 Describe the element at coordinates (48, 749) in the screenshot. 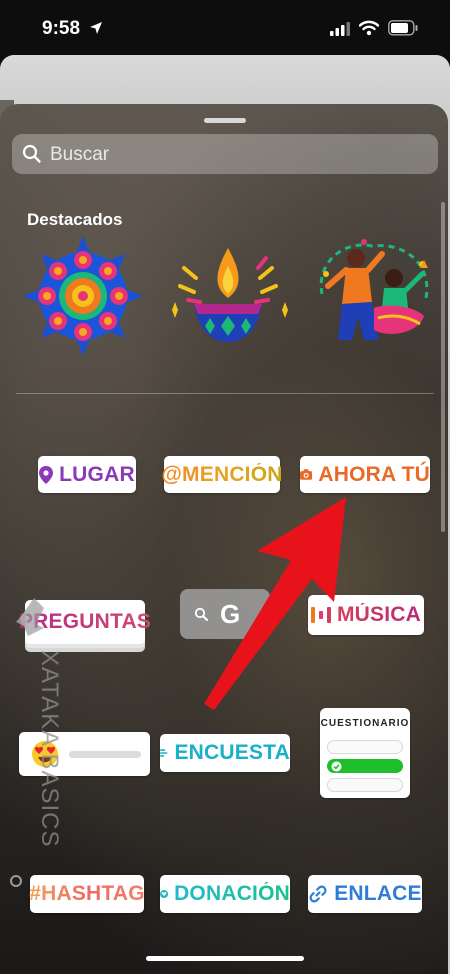

I see `watermark-text: XATAKA BASICS` at that location.